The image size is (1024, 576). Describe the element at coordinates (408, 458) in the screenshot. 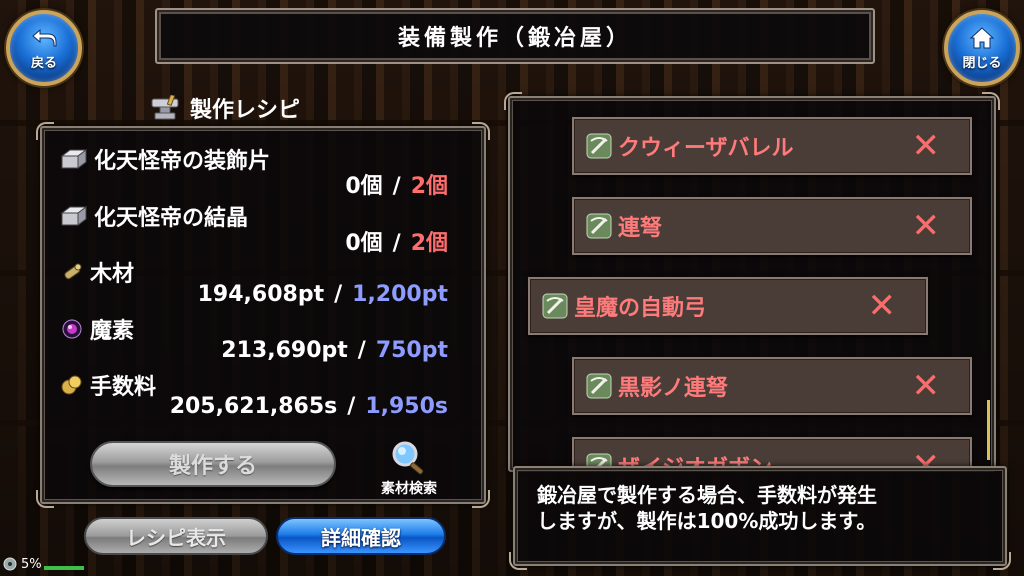

I see `magnifier-icon` at that location.